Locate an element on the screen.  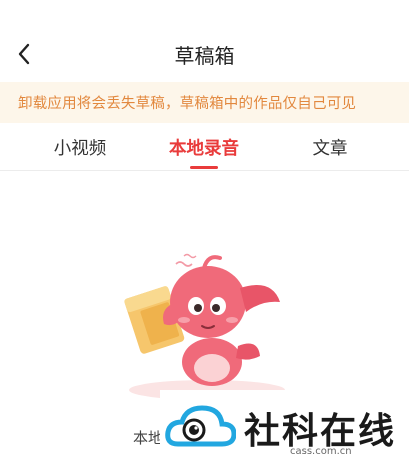
cloud-eye-logo-icon is located at coordinates (200, 426).